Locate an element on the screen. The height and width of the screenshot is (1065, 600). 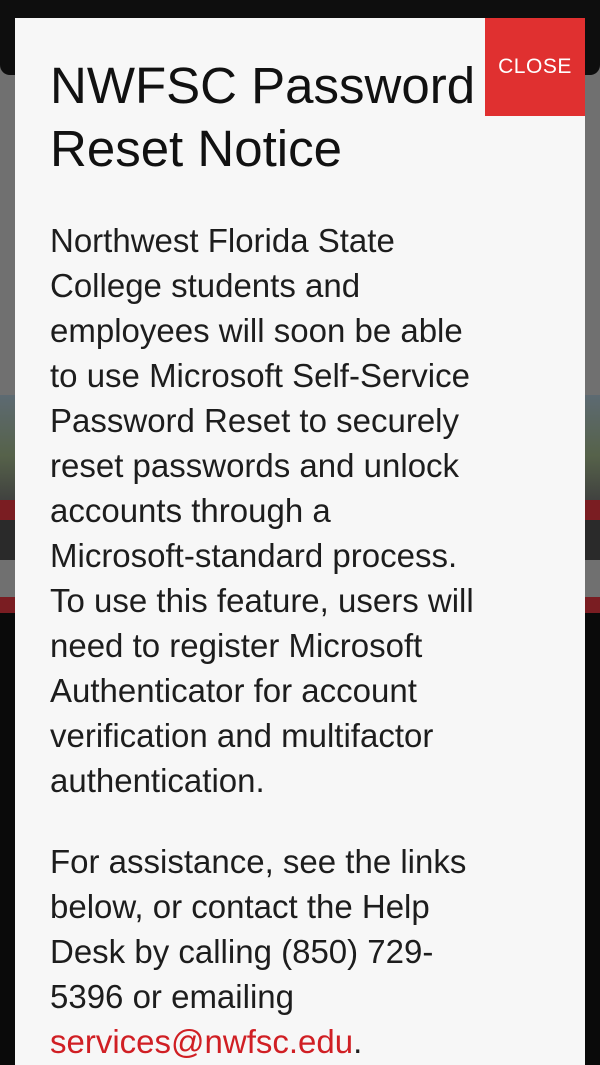
body-line: to use Microsoft Self-Service is located at coordinates (260, 375).